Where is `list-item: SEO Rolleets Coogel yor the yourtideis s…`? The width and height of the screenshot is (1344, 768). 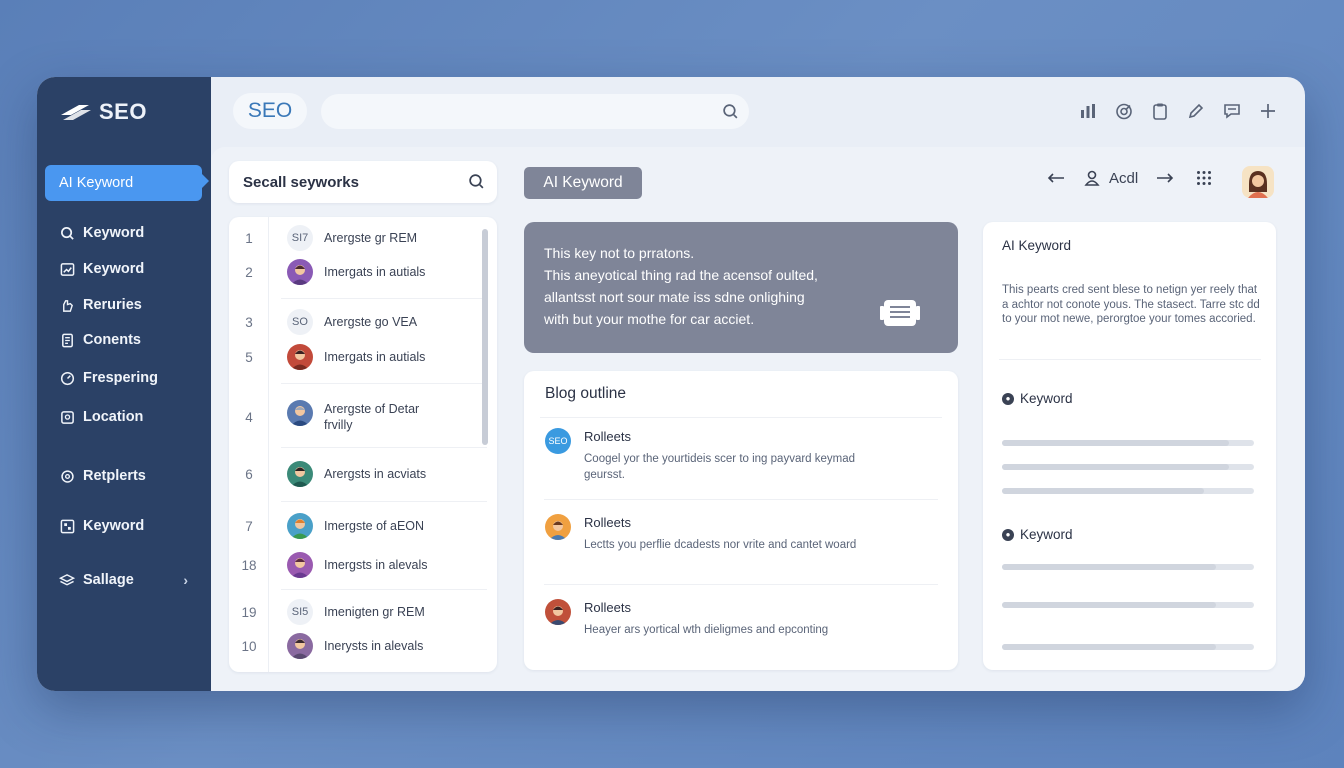
list-item: SEO Rolleets Coogel yor the yourtideis s… is located at coordinates (745, 458).